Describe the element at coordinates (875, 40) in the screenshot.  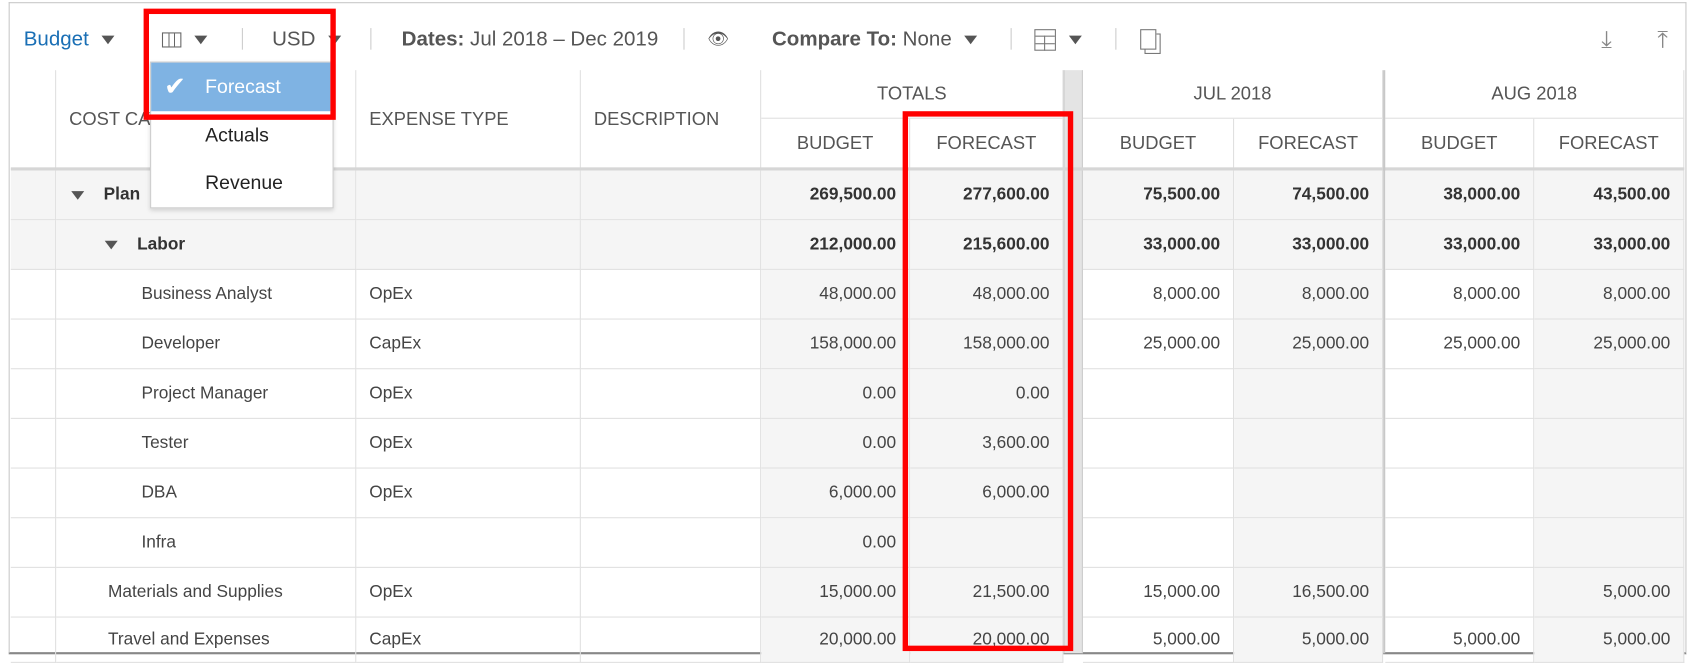
I see `compare-selector: Compare To: None` at that location.